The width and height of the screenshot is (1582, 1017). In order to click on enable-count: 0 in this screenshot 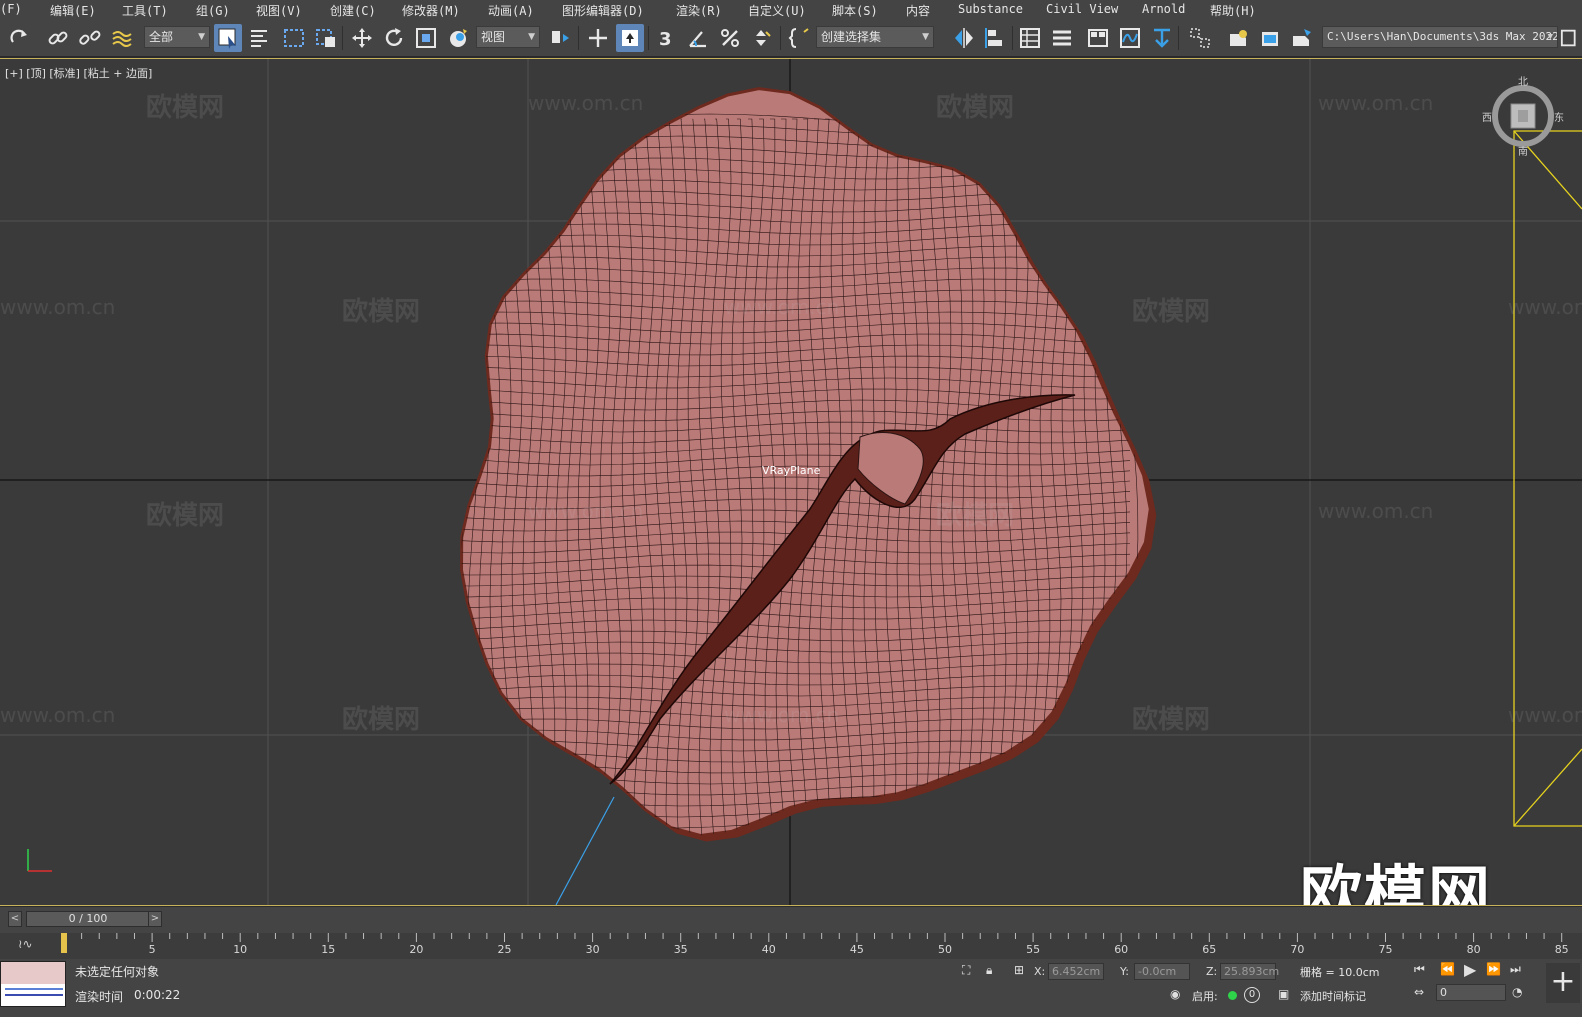, I will do `click(1252, 995)`.